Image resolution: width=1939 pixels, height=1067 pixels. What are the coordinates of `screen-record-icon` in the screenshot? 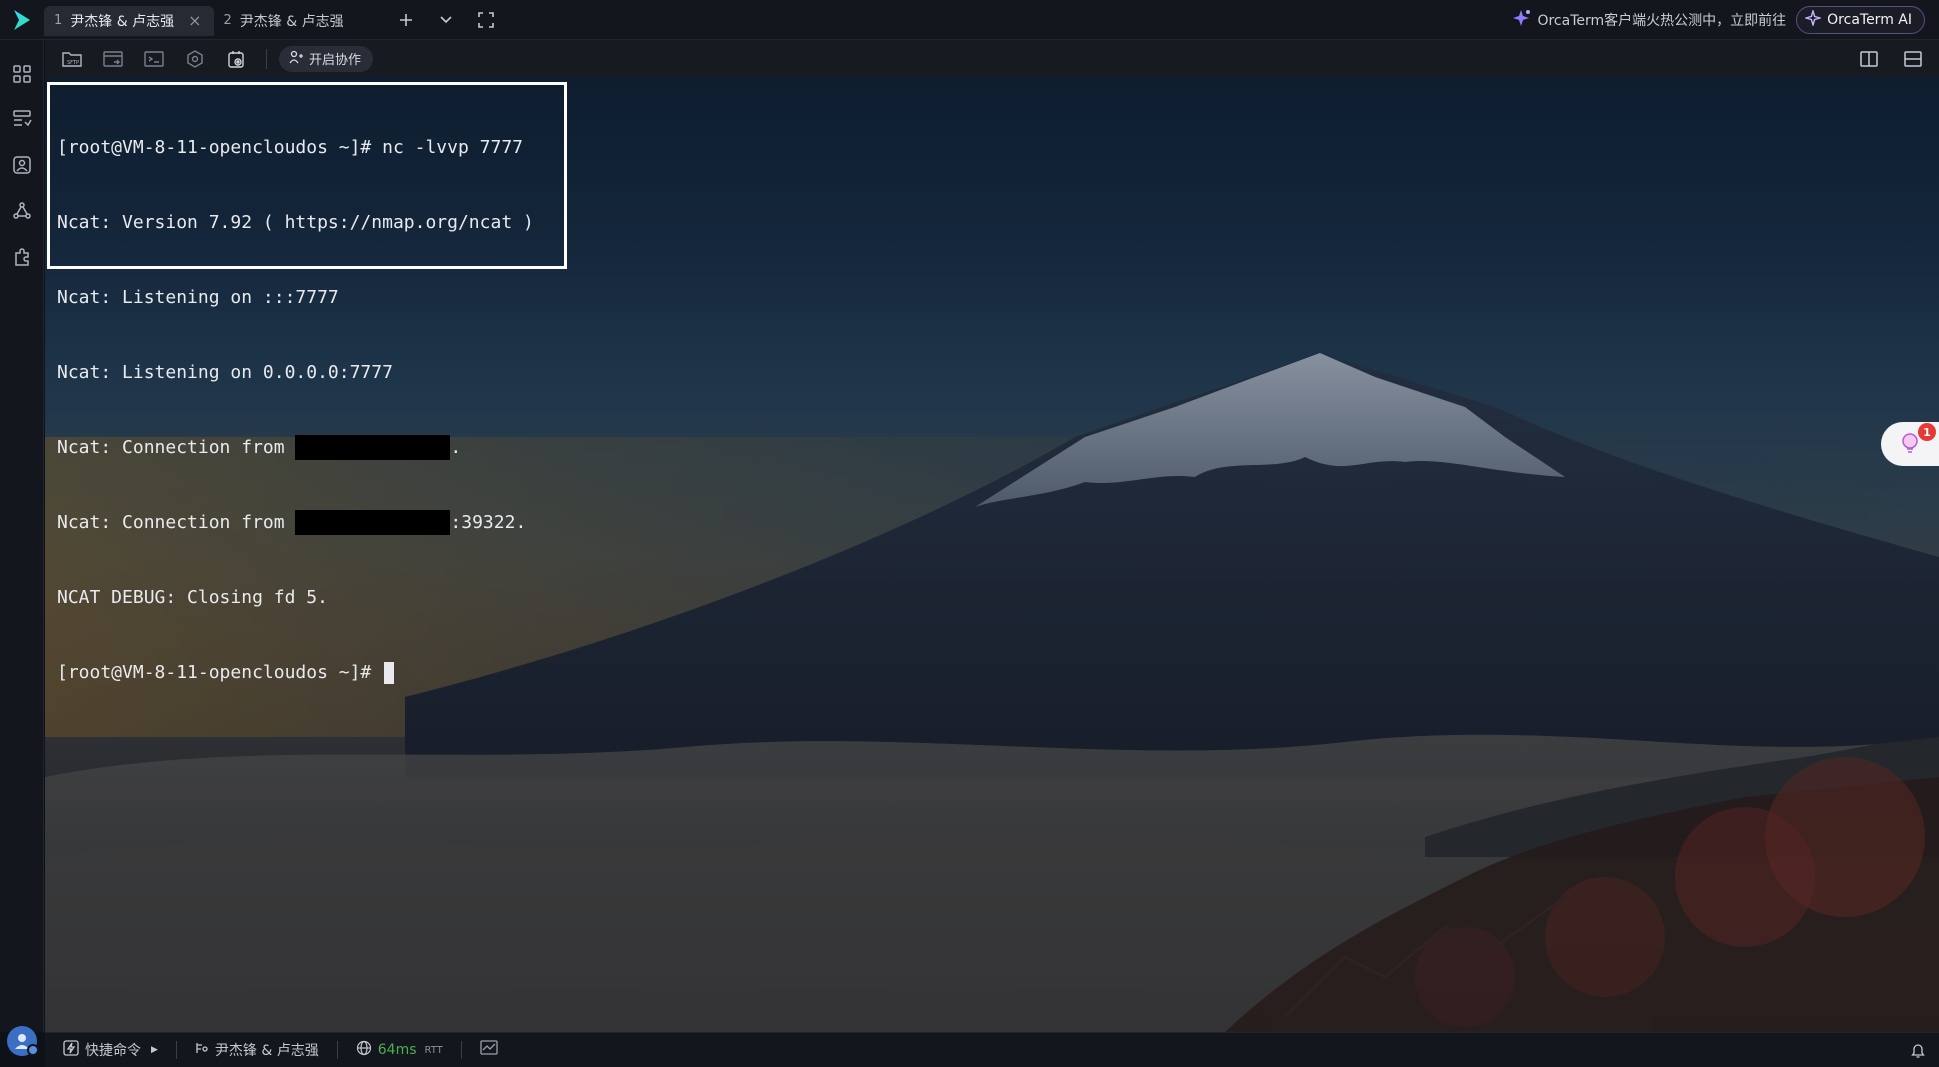 It's located at (236, 59).